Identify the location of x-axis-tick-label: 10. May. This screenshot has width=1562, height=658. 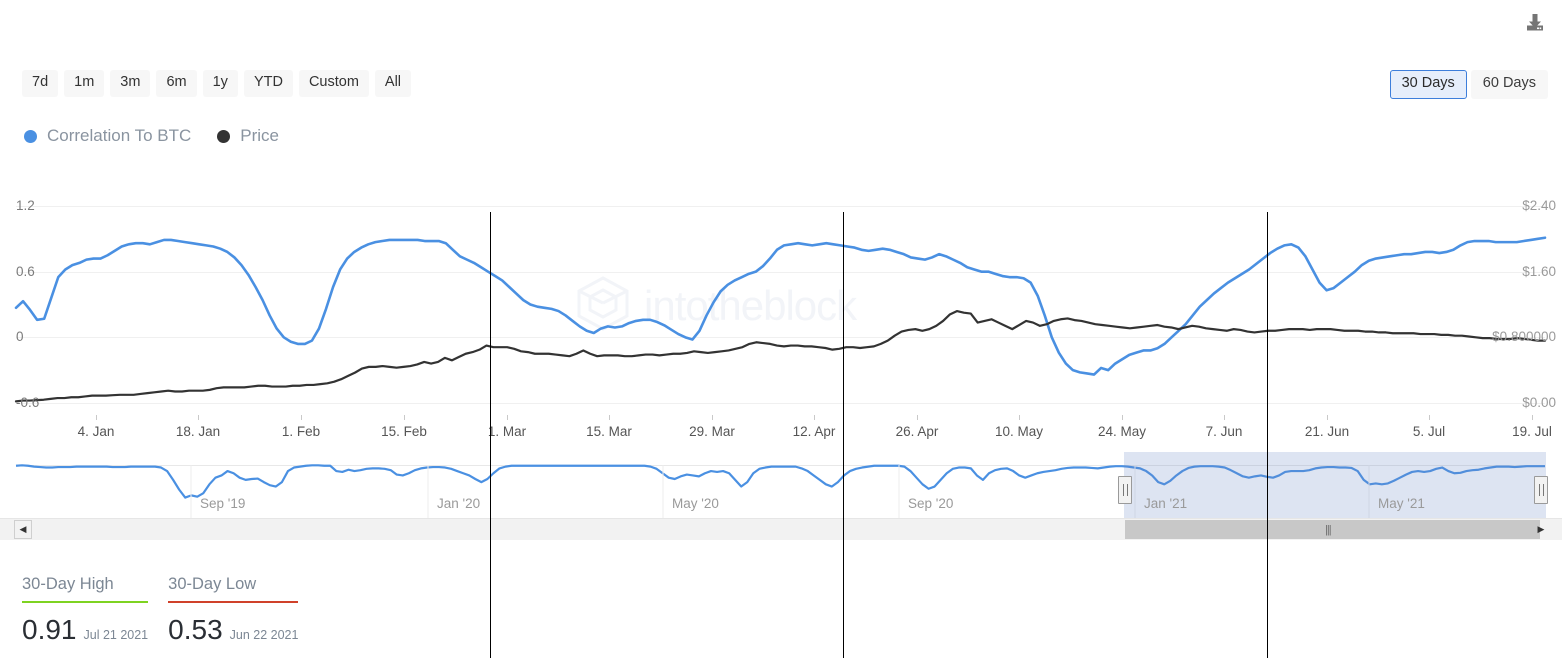
(1019, 431).